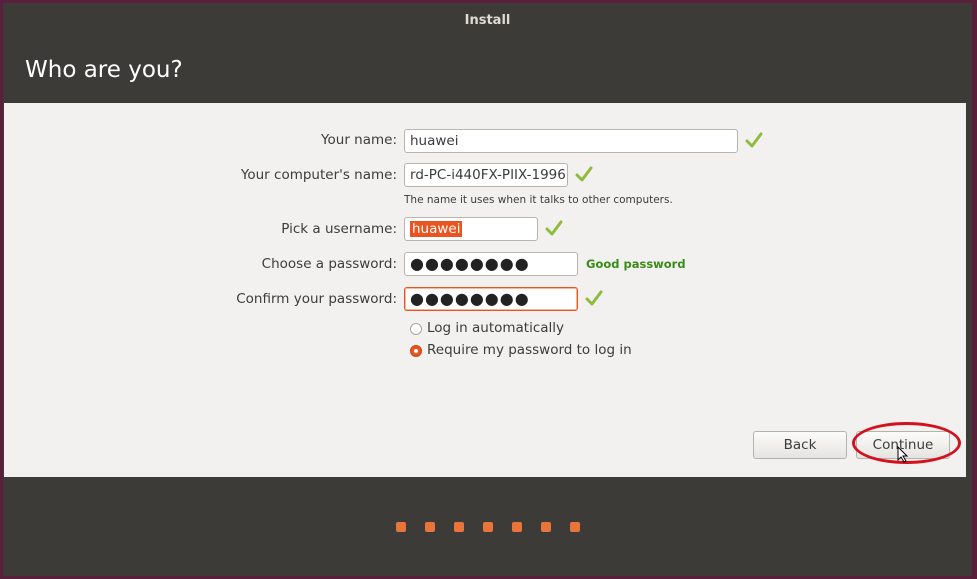  I want to click on confirm-password-field: ●●●●●●●●, so click(491, 299).